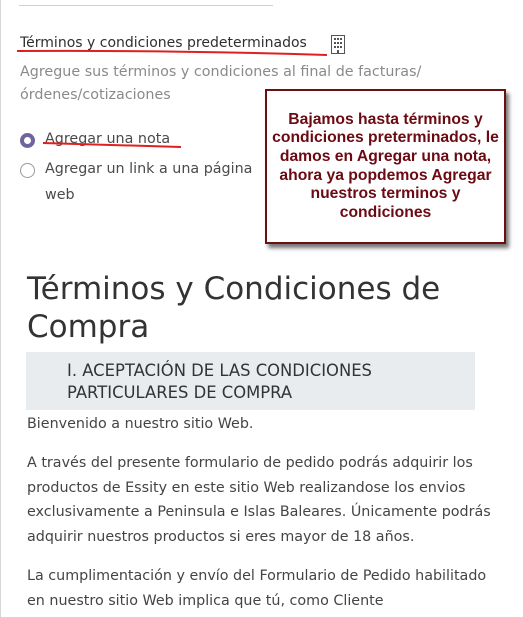 The height and width of the screenshot is (617, 523). I want to click on annotation-underline-title, so click(172, 52).